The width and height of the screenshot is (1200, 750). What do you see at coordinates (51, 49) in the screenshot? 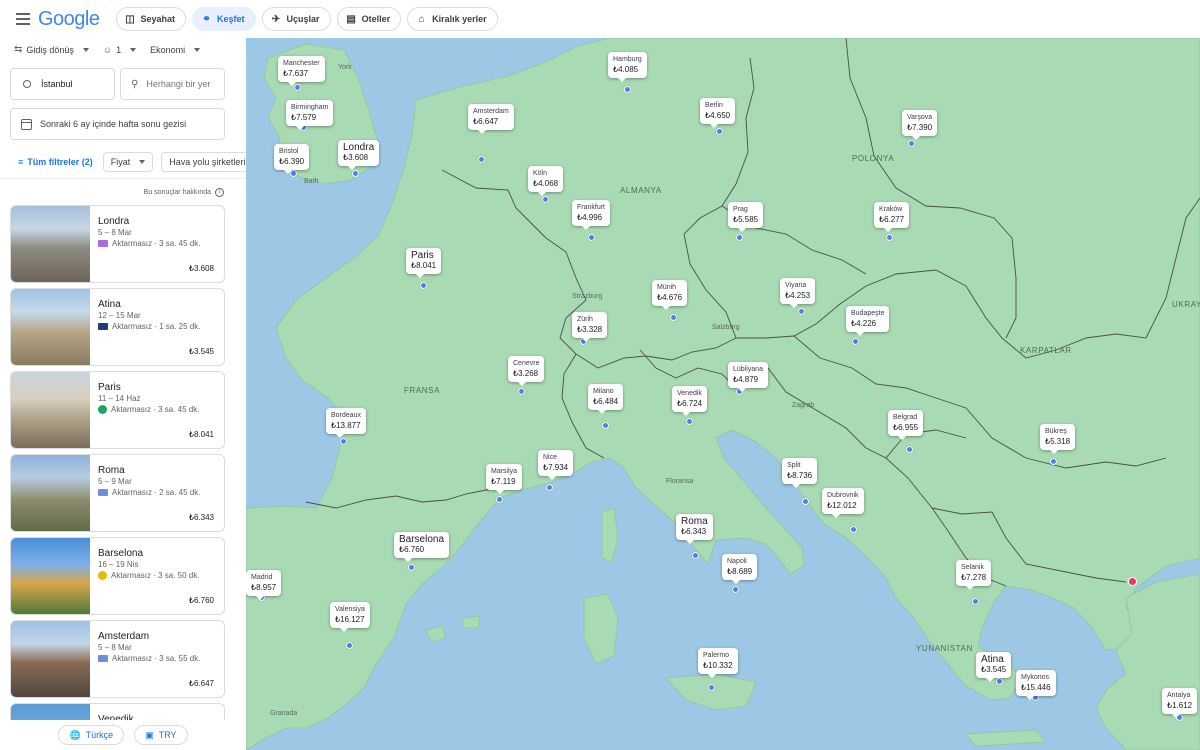
I see `trip-type-select: ⇆ Gidiş dönüş` at bounding box center [51, 49].